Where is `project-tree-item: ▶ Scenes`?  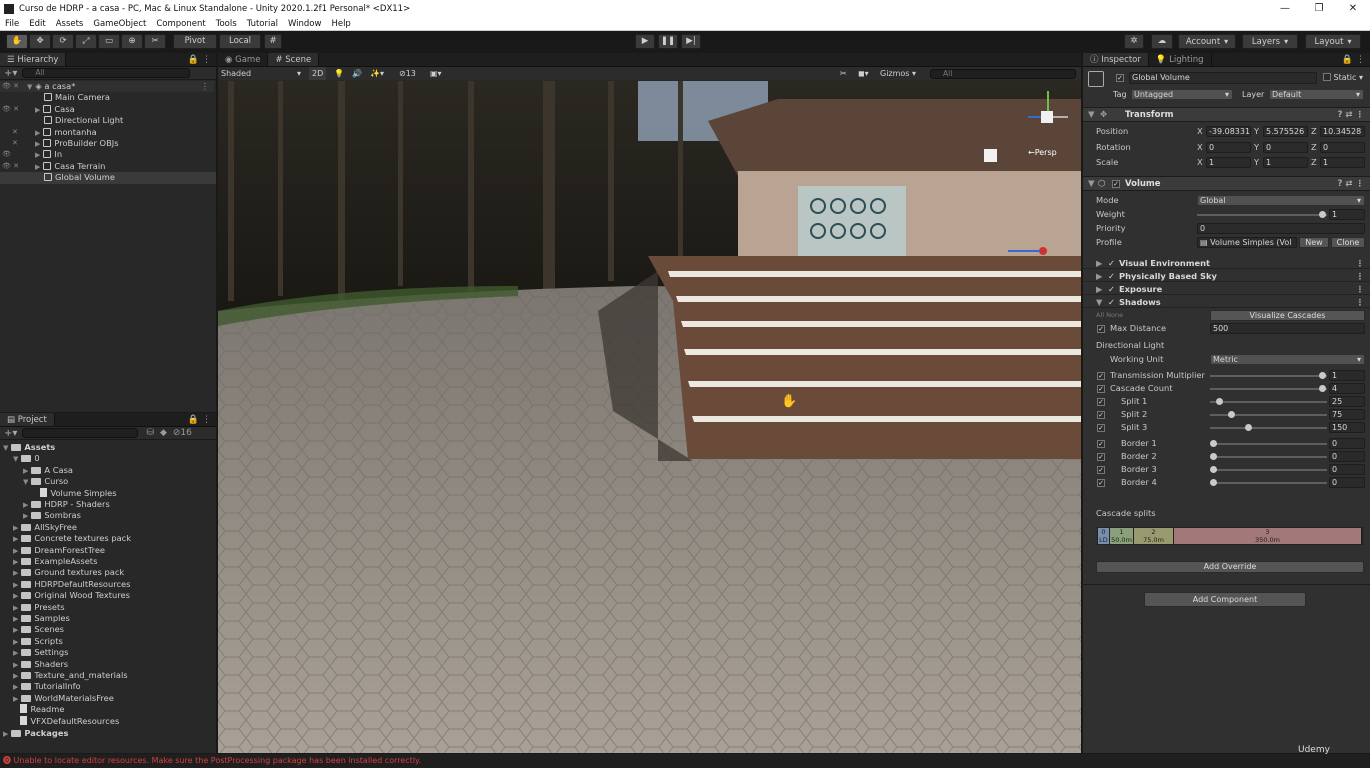
project-tree-item: ▶ Scenes is located at coordinates (38, 629).